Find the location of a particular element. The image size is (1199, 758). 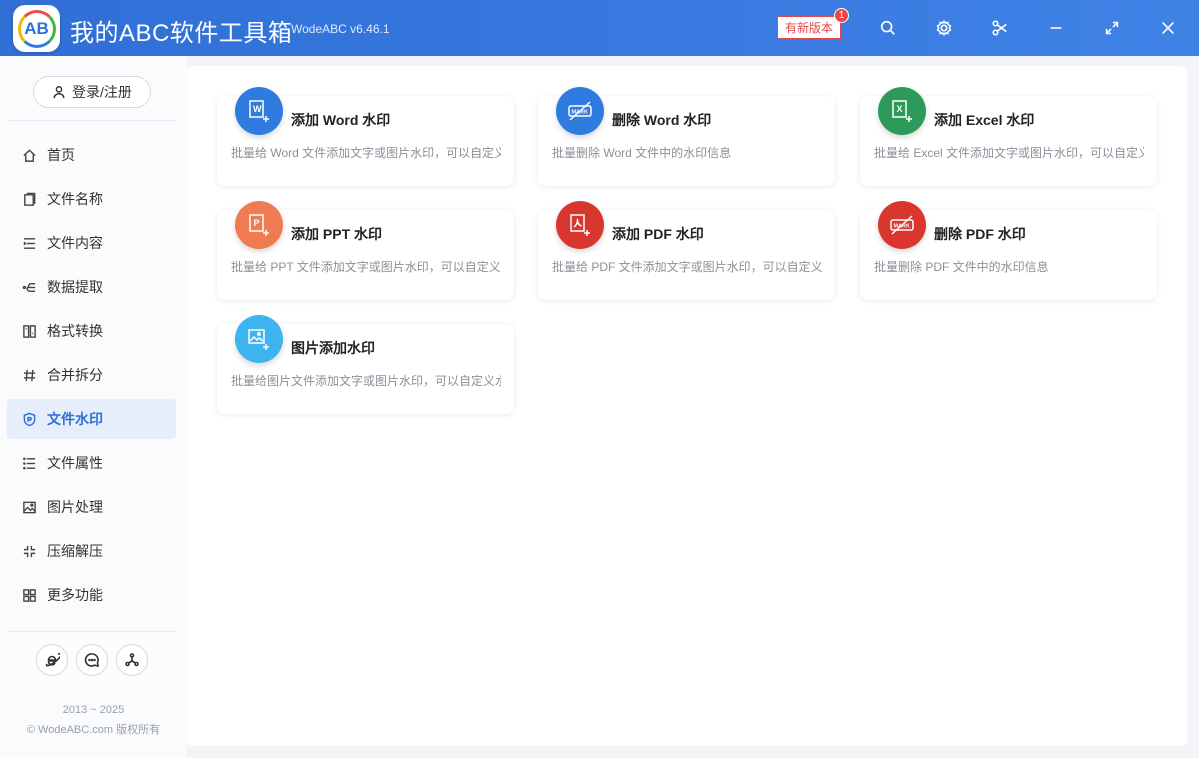

excel-add-icon: X is located at coordinates (902, 111).